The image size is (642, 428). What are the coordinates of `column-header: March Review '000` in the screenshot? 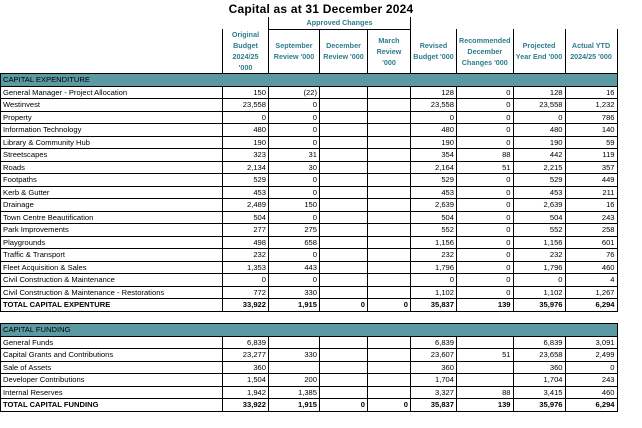 It's located at (389, 51).